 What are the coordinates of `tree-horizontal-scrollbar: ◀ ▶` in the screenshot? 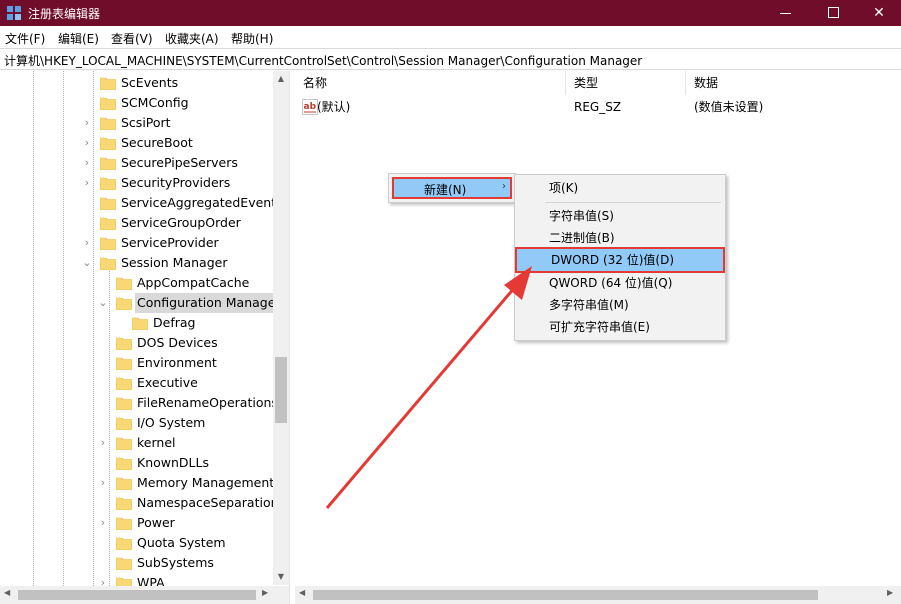 It's located at (144, 595).